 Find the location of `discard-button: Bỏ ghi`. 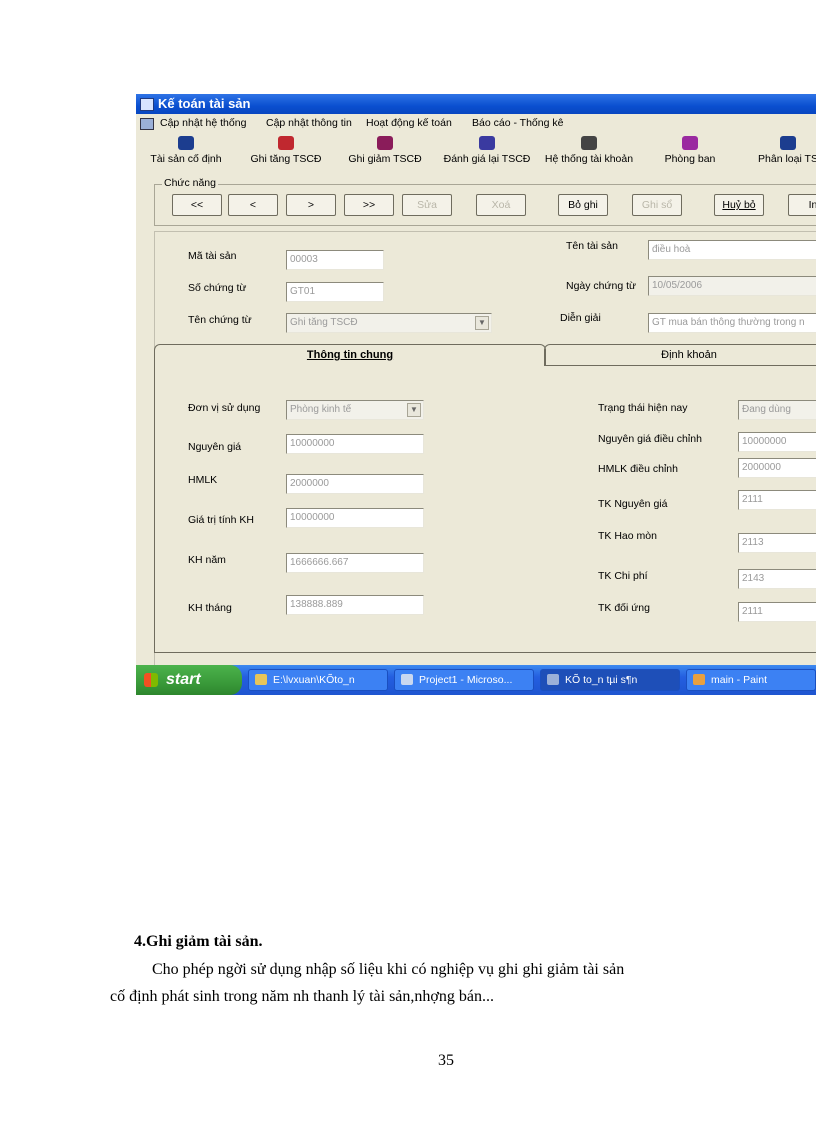

discard-button: Bỏ ghi is located at coordinates (583, 205).